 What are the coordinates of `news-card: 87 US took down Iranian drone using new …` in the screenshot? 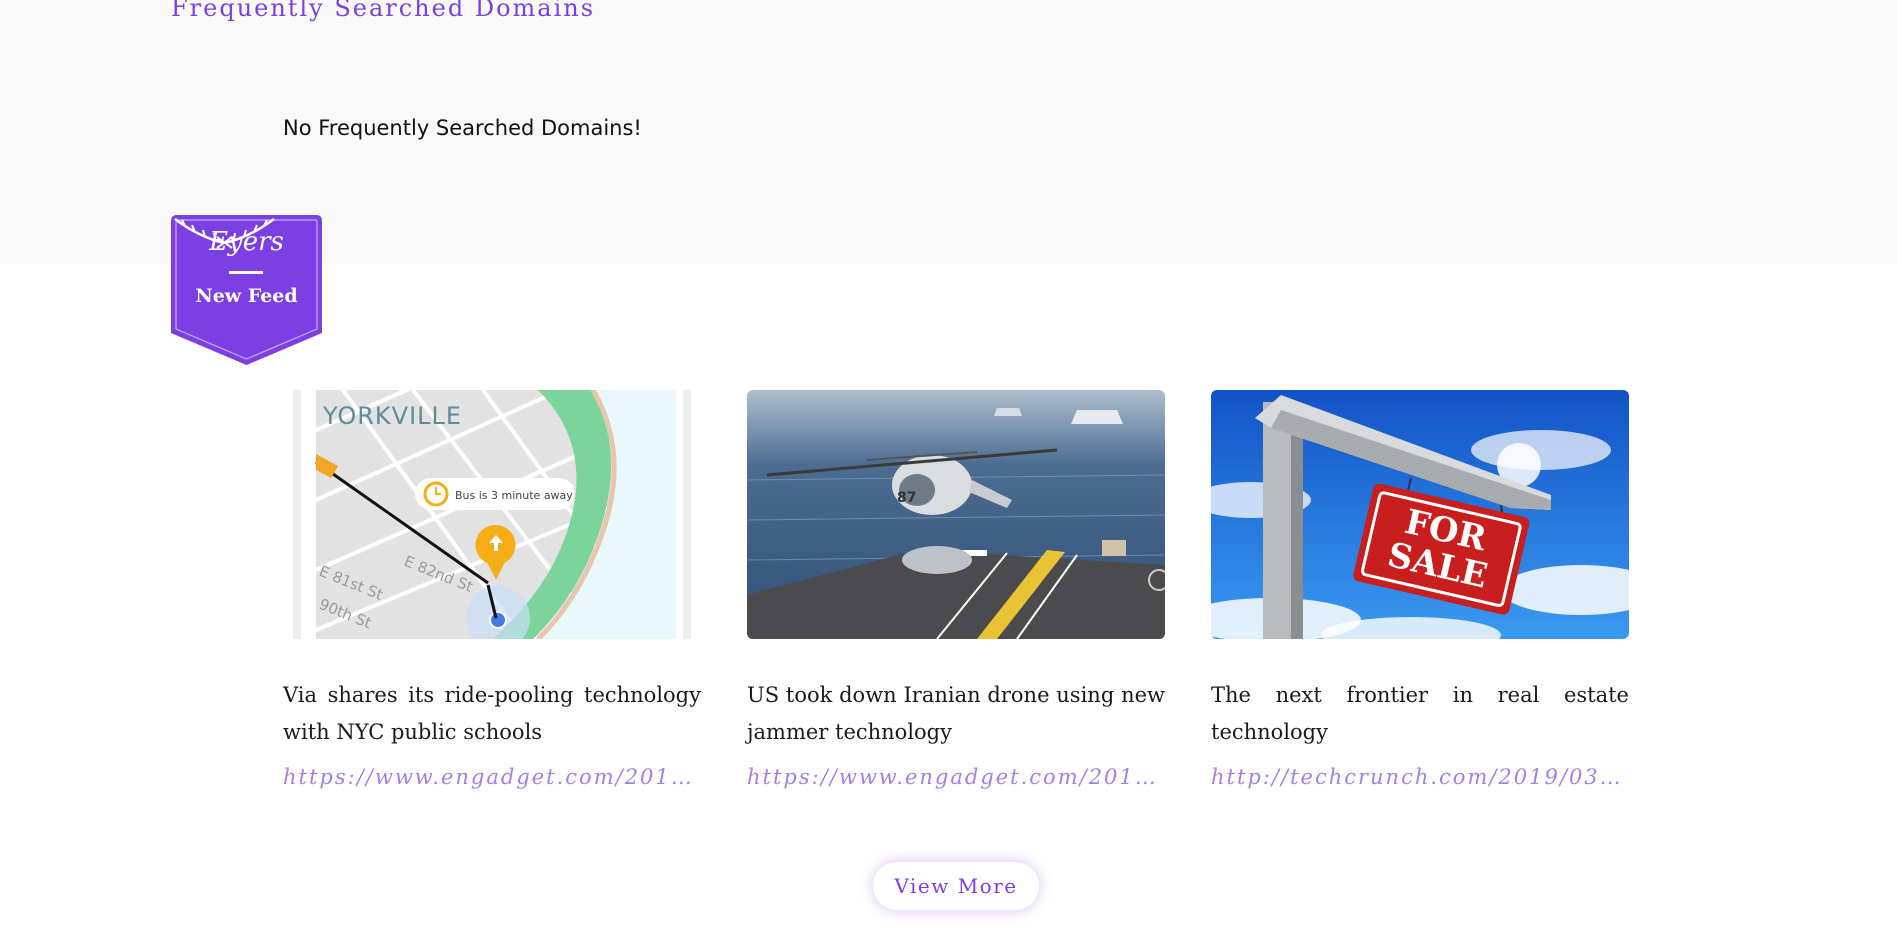 It's located at (956, 589).